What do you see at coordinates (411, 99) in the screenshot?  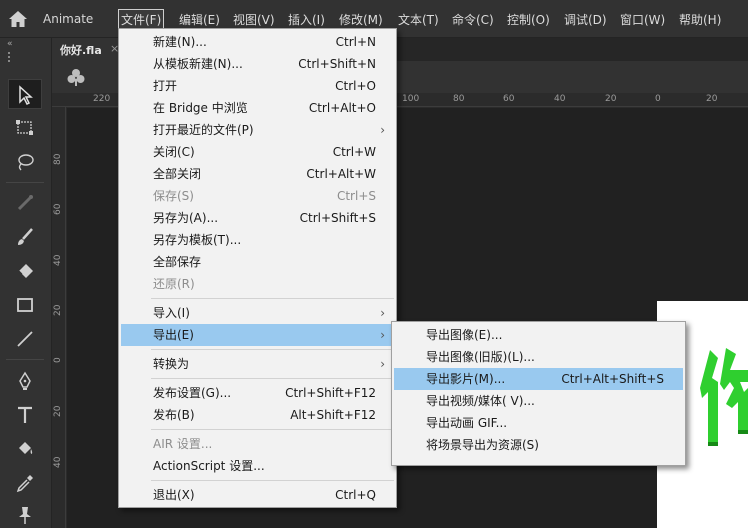 I see `ruler-label: 100` at bounding box center [411, 99].